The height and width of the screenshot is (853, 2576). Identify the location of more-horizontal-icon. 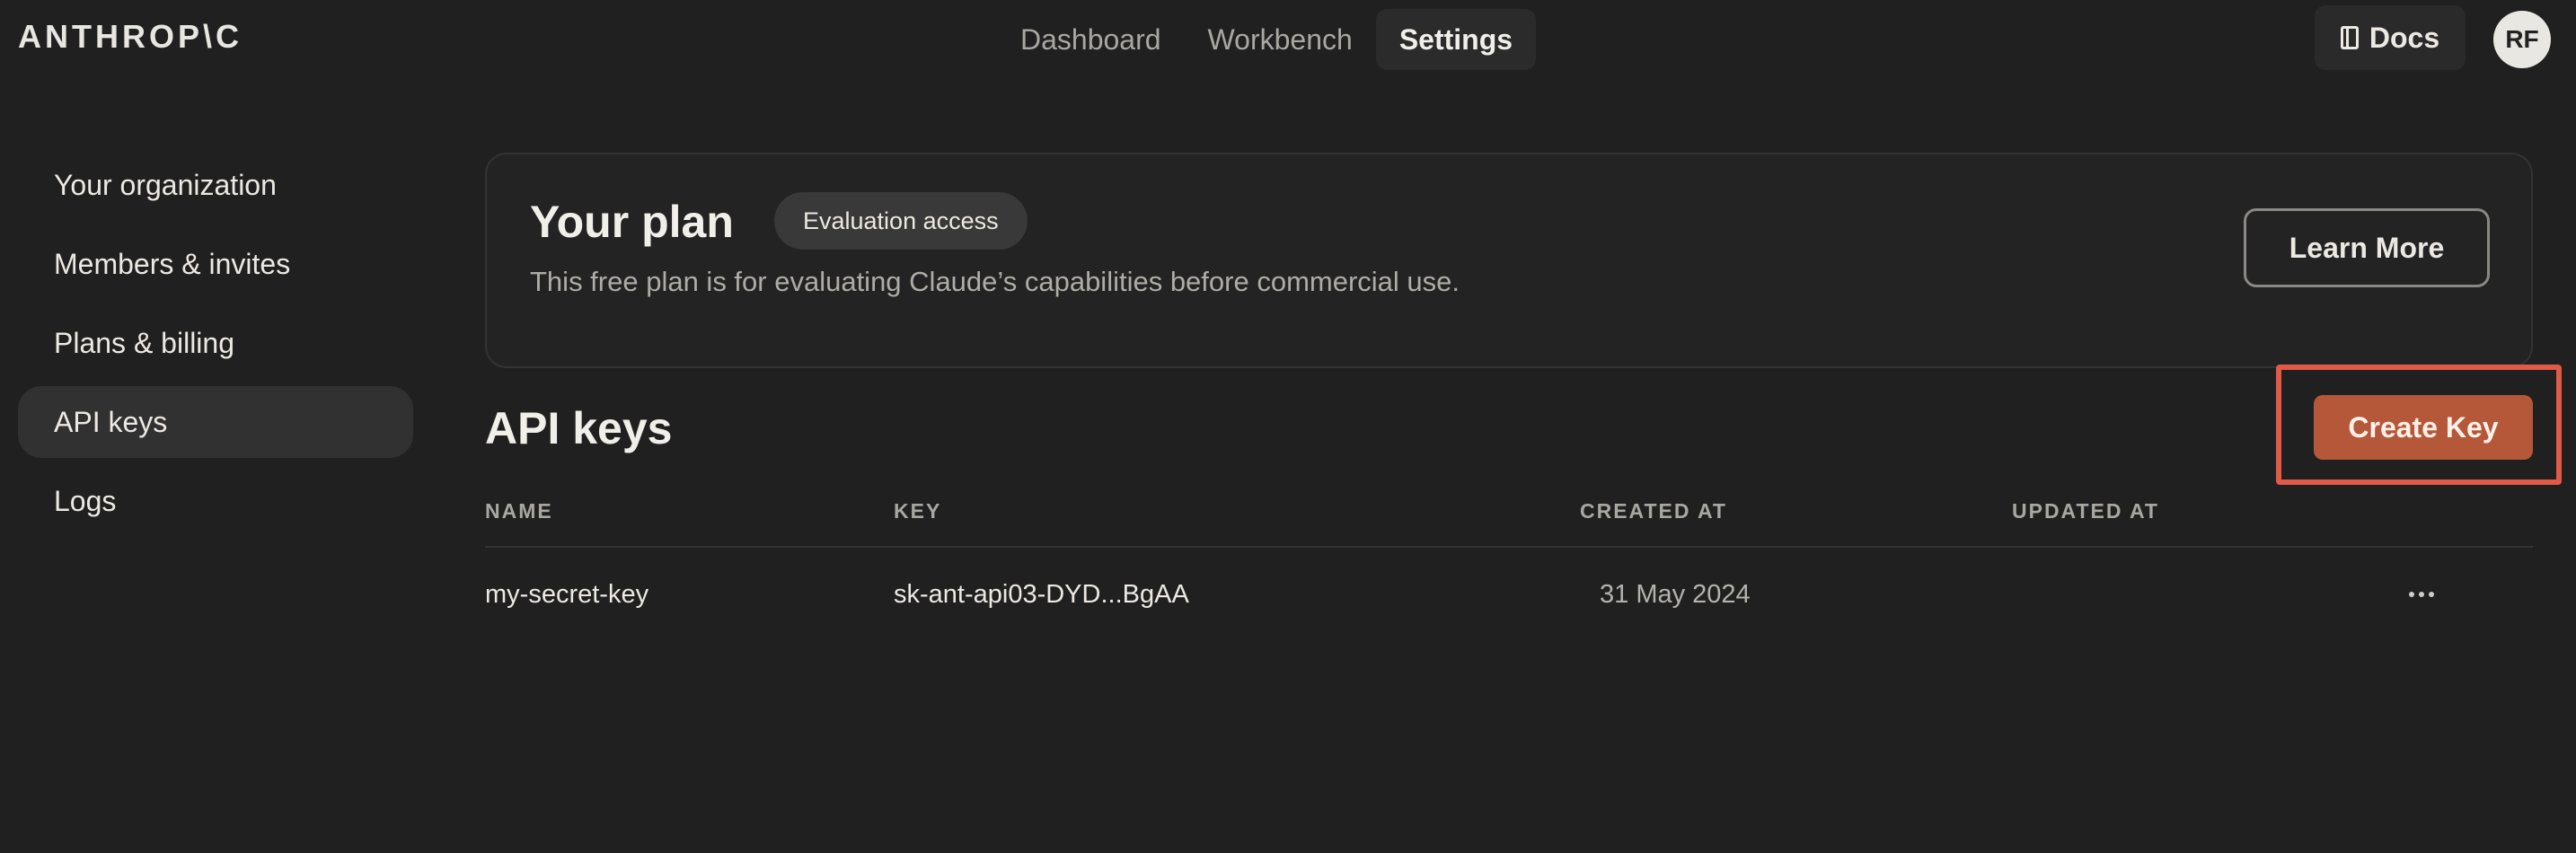
(2421, 594).